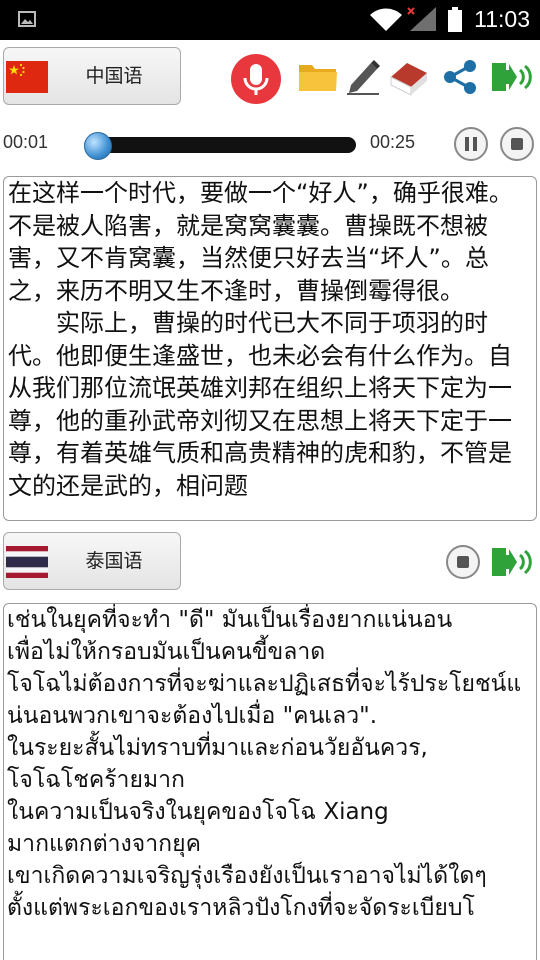 Image resolution: width=540 pixels, height=960 pixels. What do you see at coordinates (512, 564) in the screenshot?
I see `target-speaker-exit-icon` at bounding box center [512, 564].